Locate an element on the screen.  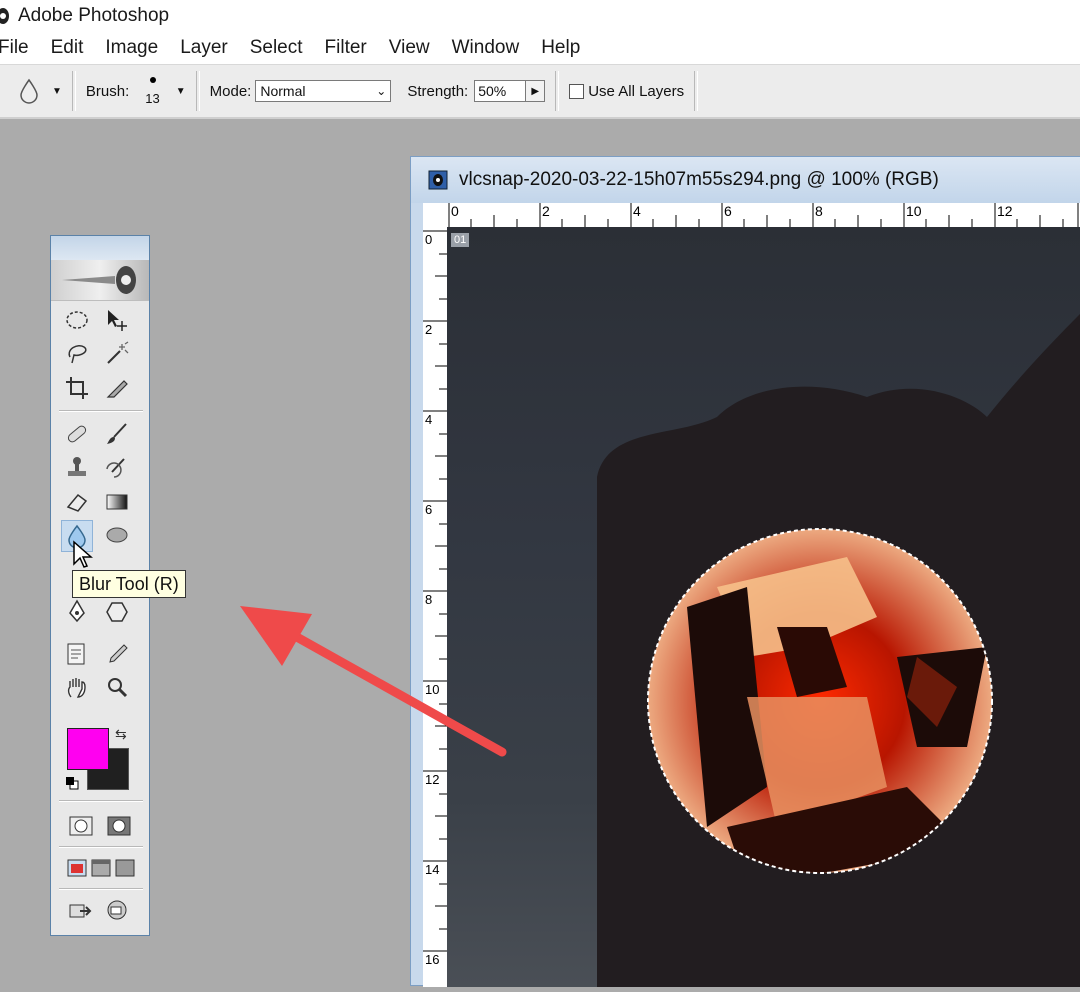
menu-layer: Layer is located at coordinates (204, 48).